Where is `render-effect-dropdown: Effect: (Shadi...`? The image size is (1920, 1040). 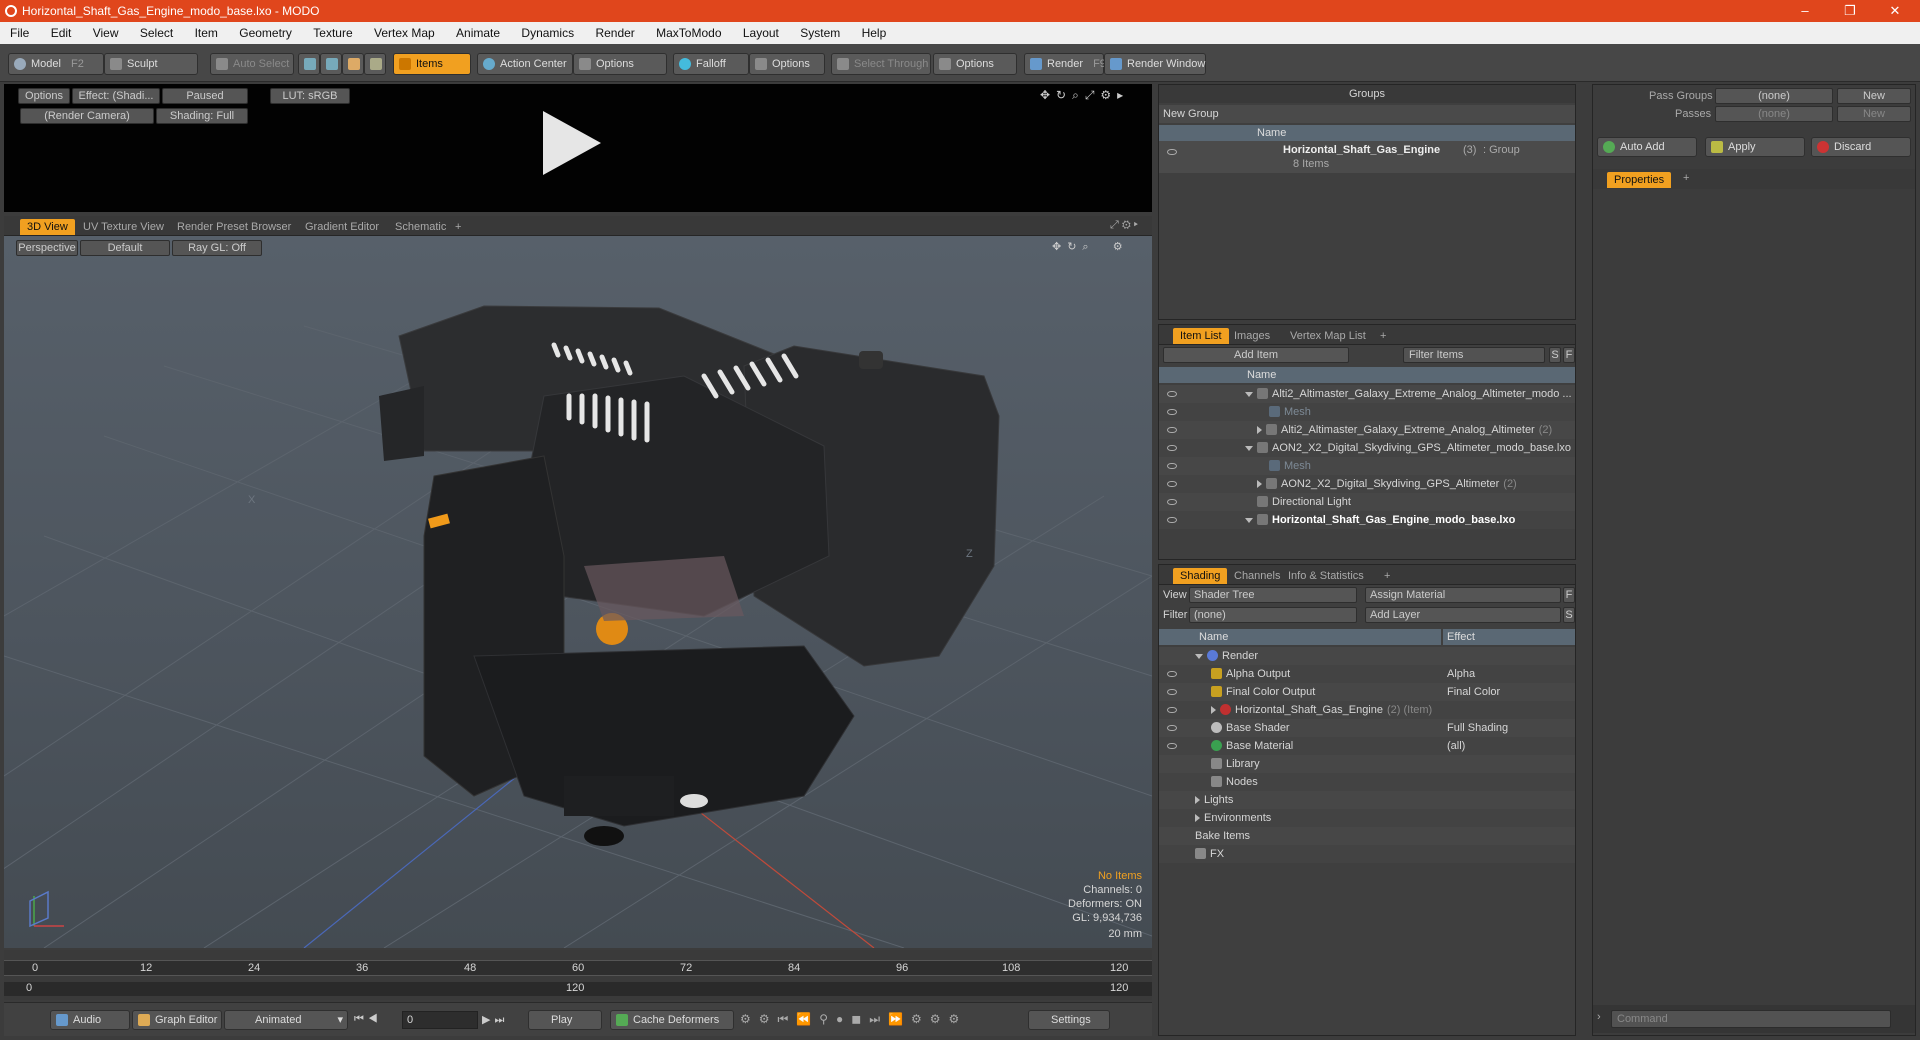 render-effect-dropdown: Effect: (Shadi... is located at coordinates (116, 96).